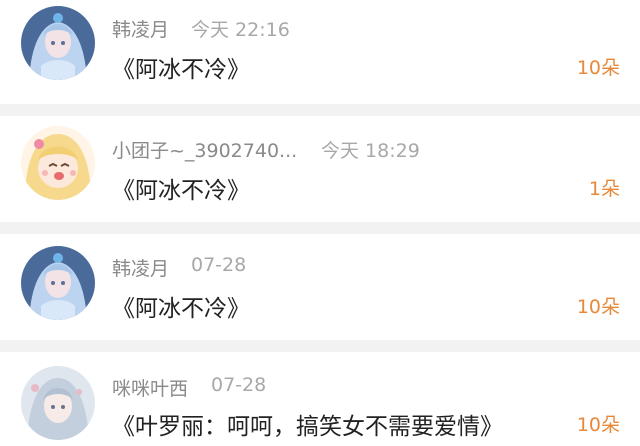 The width and height of the screenshot is (640, 446). I want to click on username: 咪咪叶西, so click(150, 387).